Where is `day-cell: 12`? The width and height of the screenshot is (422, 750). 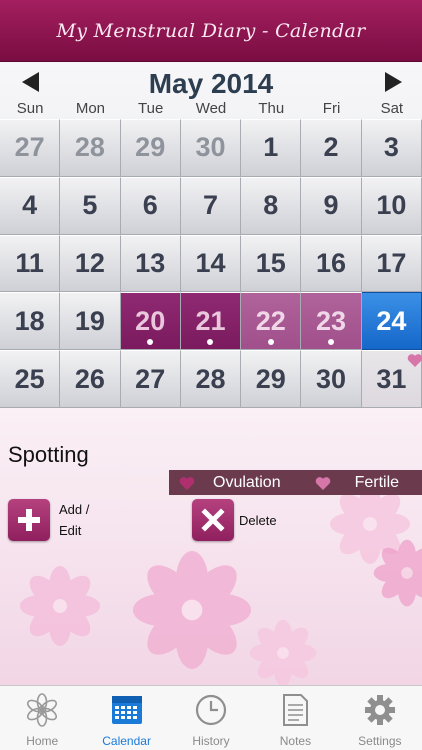 day-cell: 12 is located at coordinates (90, 263).